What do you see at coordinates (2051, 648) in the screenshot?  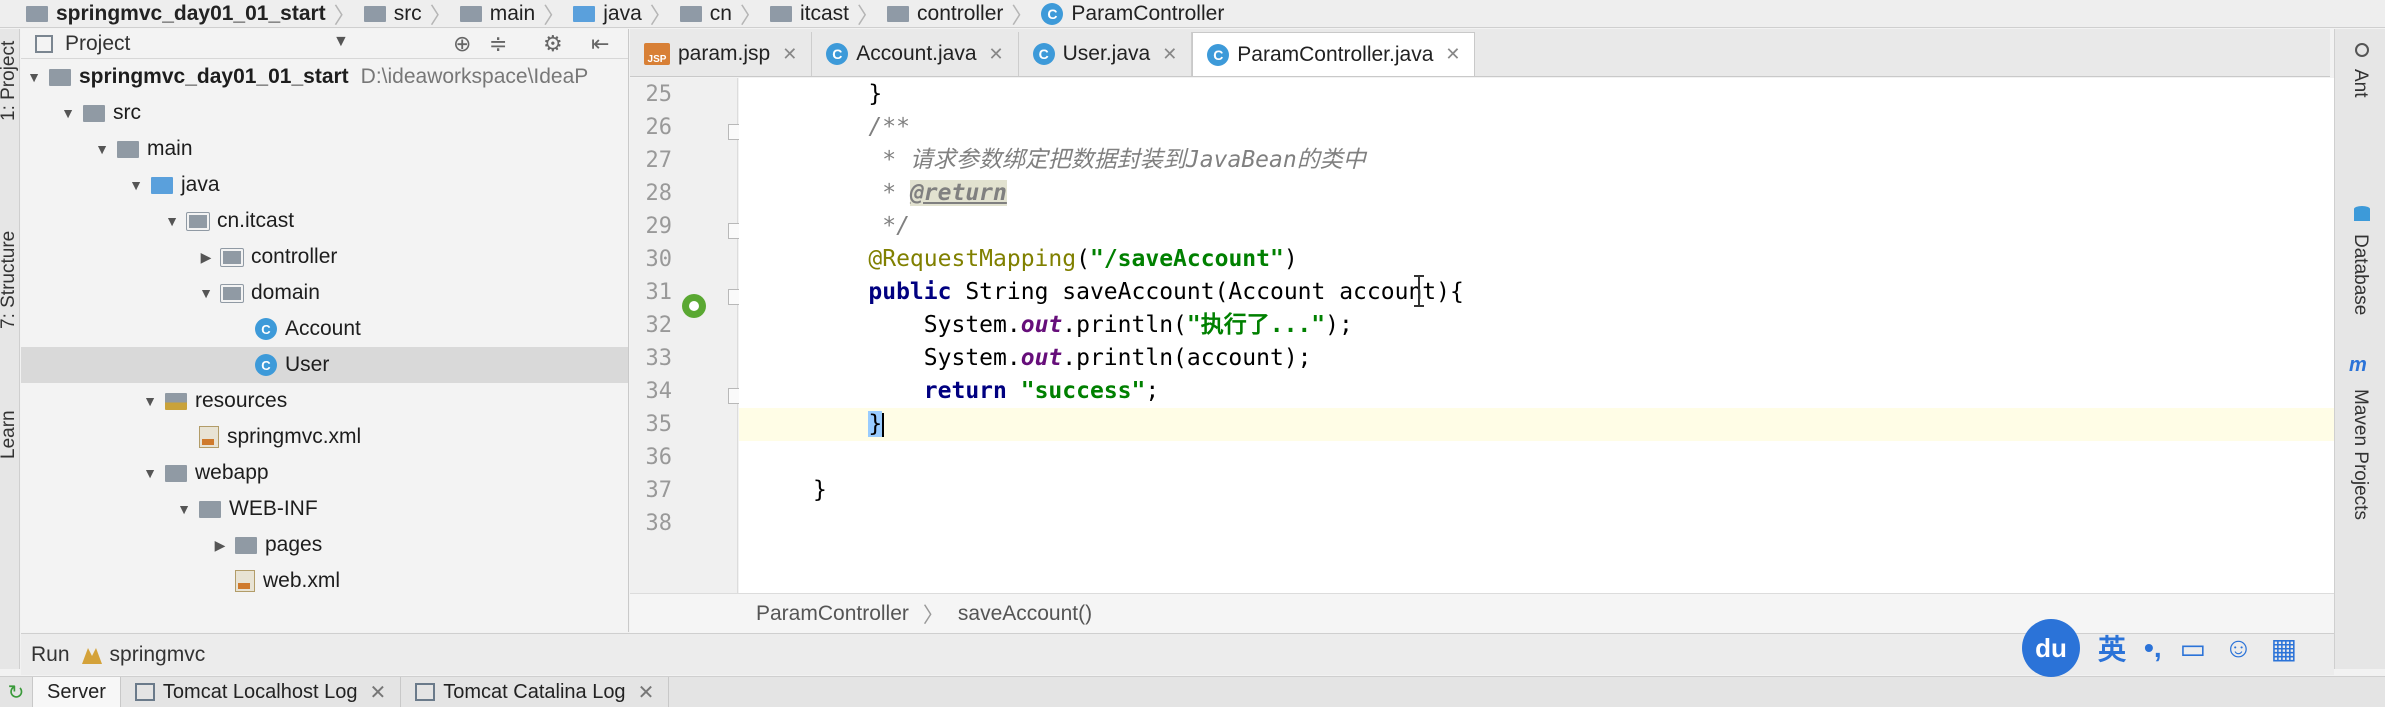 I see `ime-logo: du` at bounding box center [2051, 648].